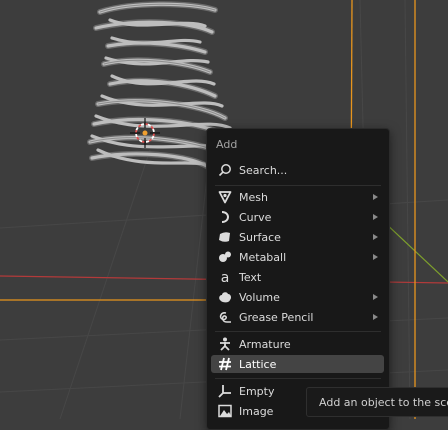 This screenshot has height=430, width=448. Describe the element at coordinates (297, 237) in the screenshot. I see `menu-item-surface: Surface` at that location.